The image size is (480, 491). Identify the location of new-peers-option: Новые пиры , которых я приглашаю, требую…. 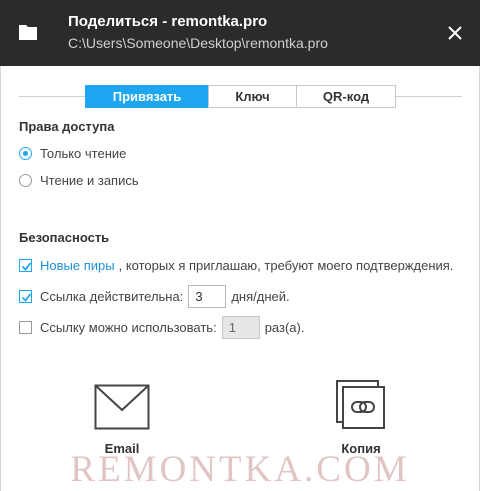
(236, 265).